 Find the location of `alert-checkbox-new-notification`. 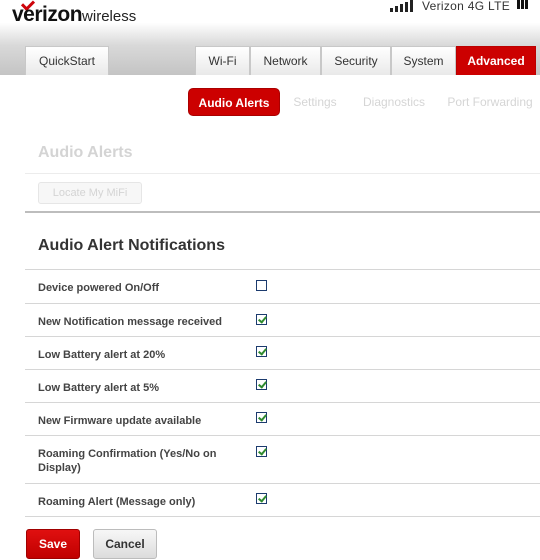

alert-checkbox-new-notification is located at coordinates (261, 319).